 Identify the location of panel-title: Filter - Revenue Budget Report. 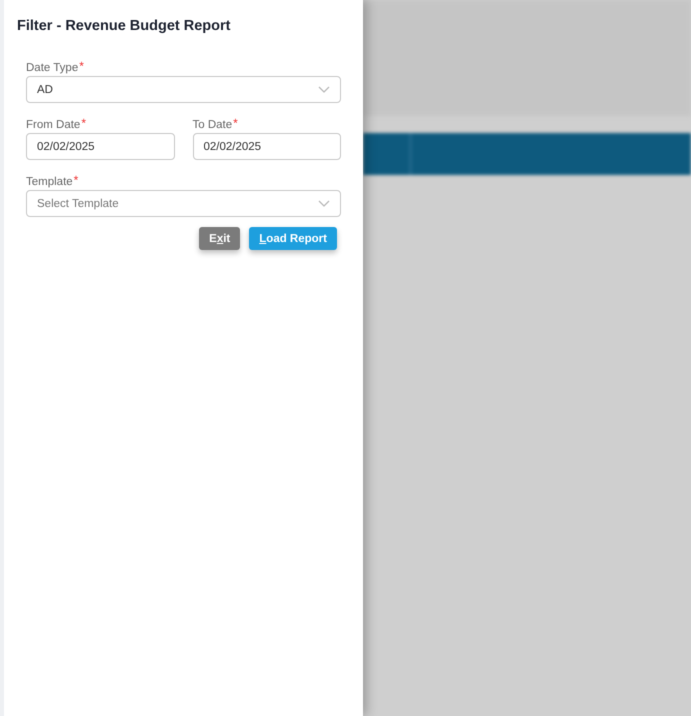
(124, 26).